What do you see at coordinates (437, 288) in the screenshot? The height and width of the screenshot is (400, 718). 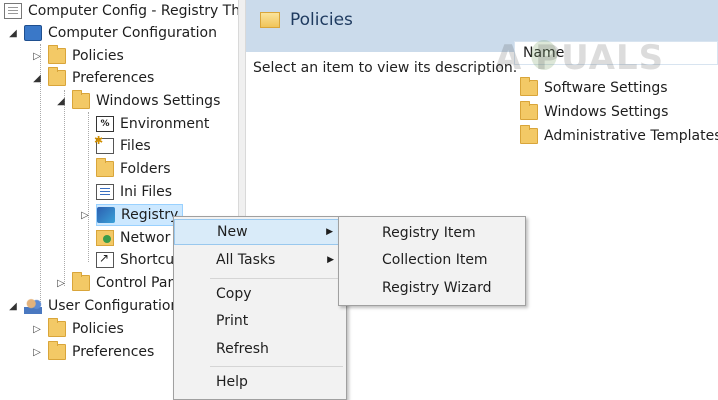 I see `menu-item-label: Registry Wizard` at bounding box center [437, 288].